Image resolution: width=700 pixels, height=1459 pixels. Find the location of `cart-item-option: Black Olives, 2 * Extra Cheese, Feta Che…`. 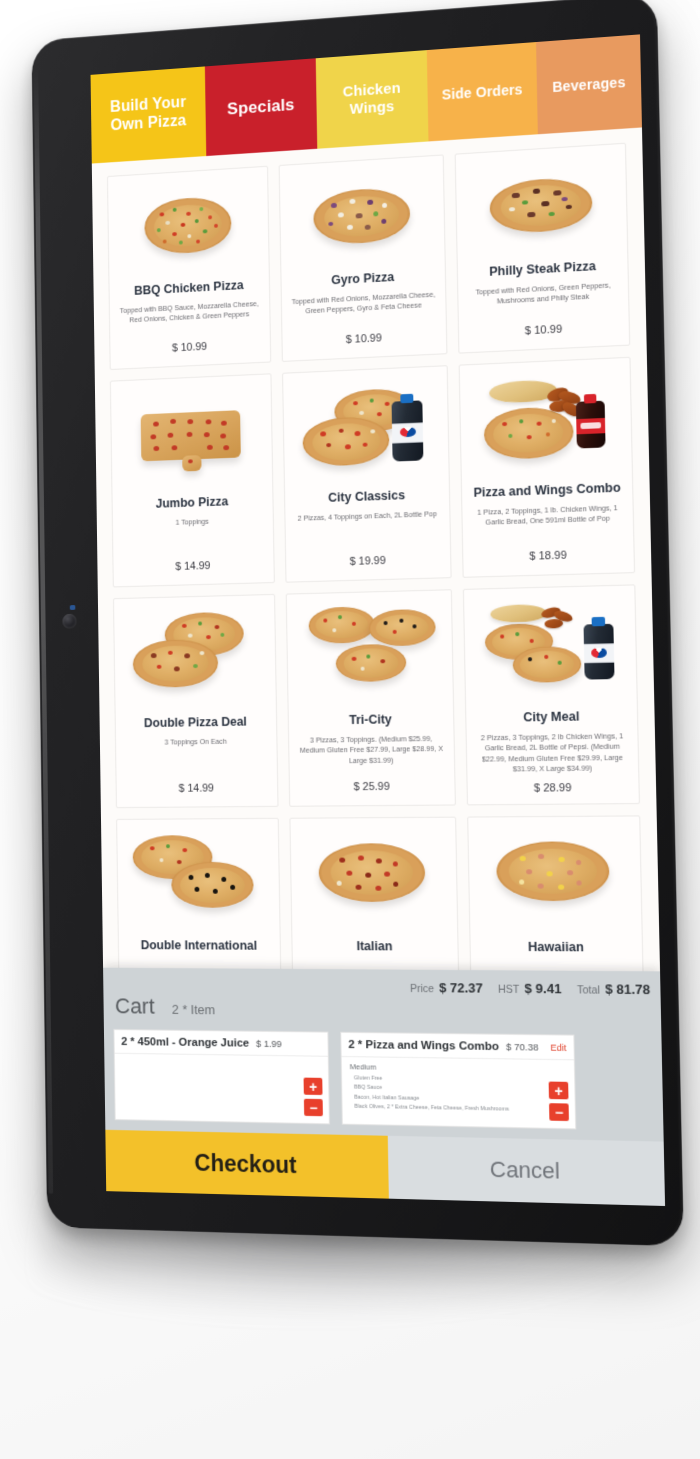

cart-item-option: Black Olives, 2 * Extra Cheese, Feta Che… is located at coordinates (432, 1109).